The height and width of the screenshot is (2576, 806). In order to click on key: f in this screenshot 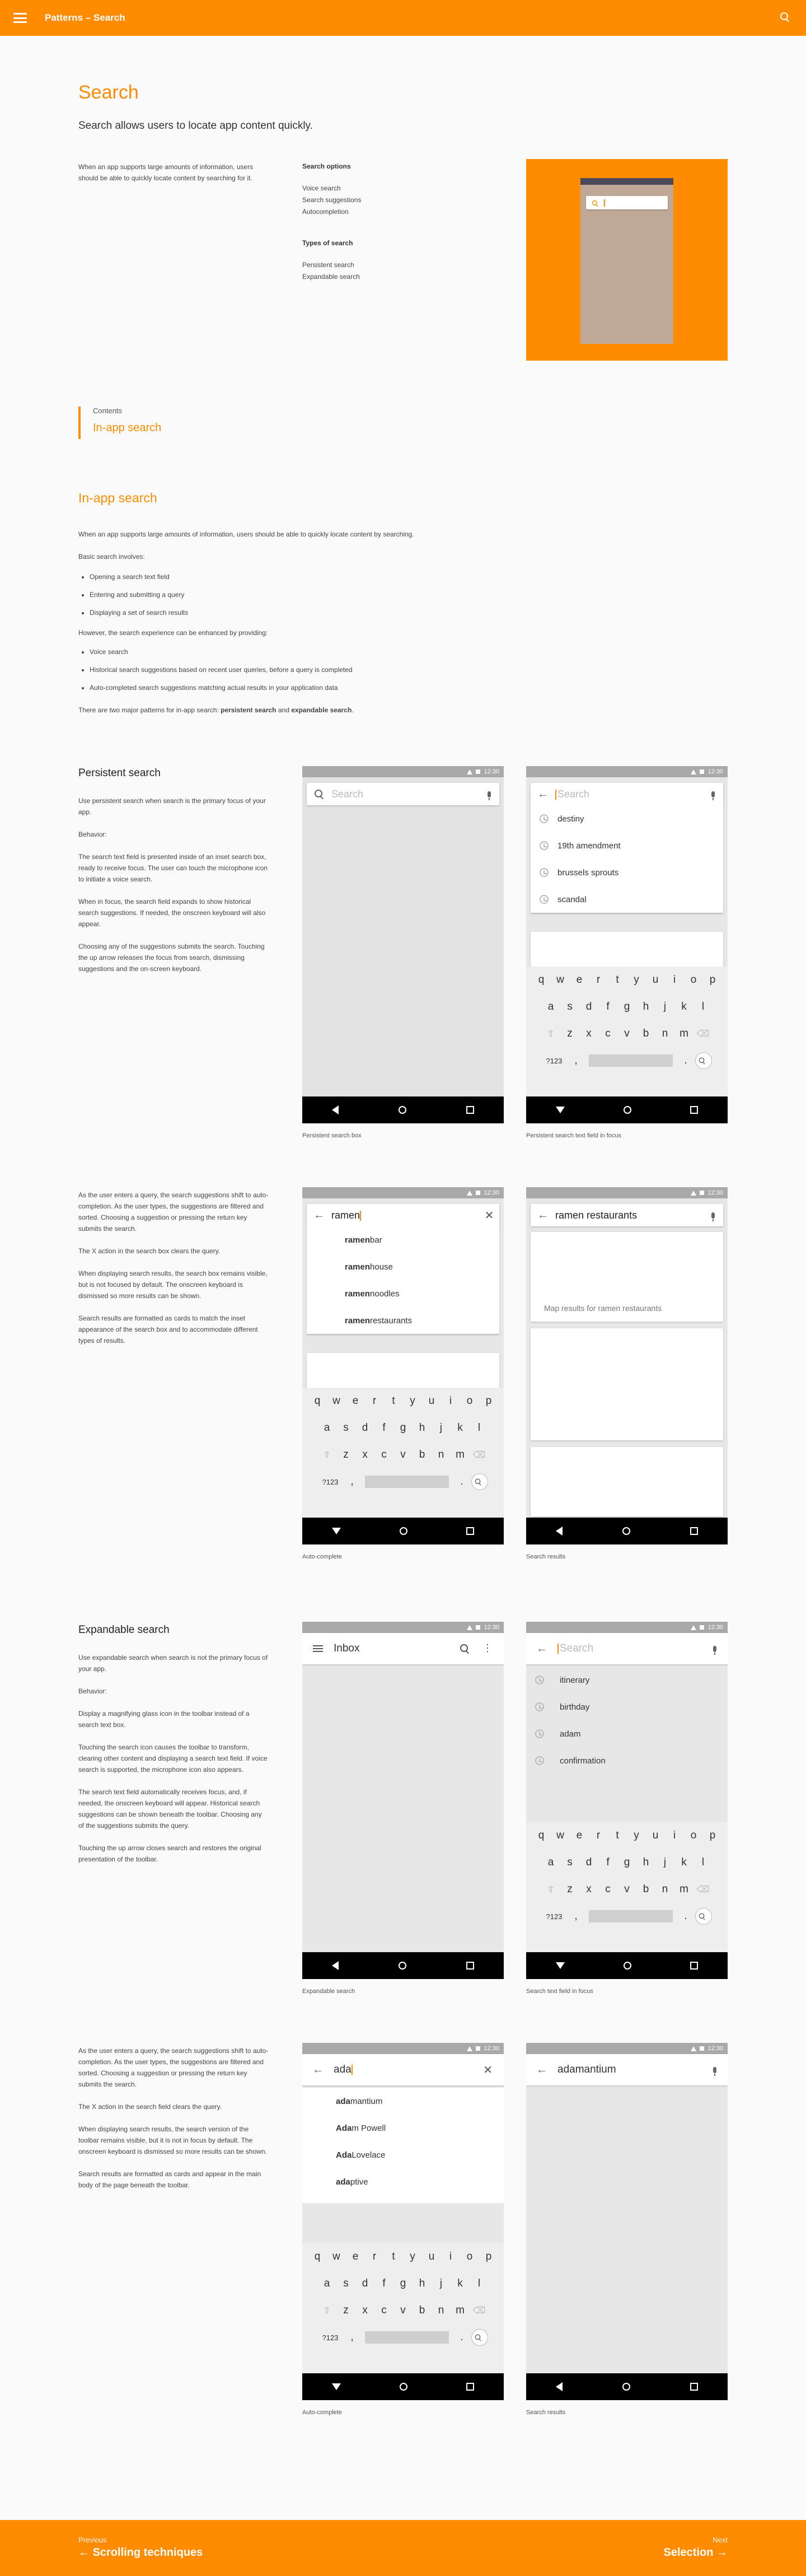, I will do `click(607, 1863)`.